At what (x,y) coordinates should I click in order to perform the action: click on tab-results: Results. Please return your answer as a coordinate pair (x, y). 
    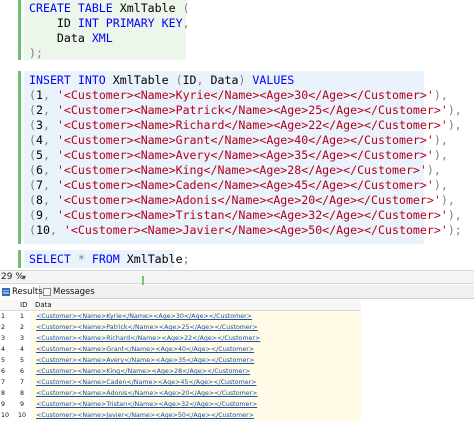
    Looking at the image, I should click on (21, 292).